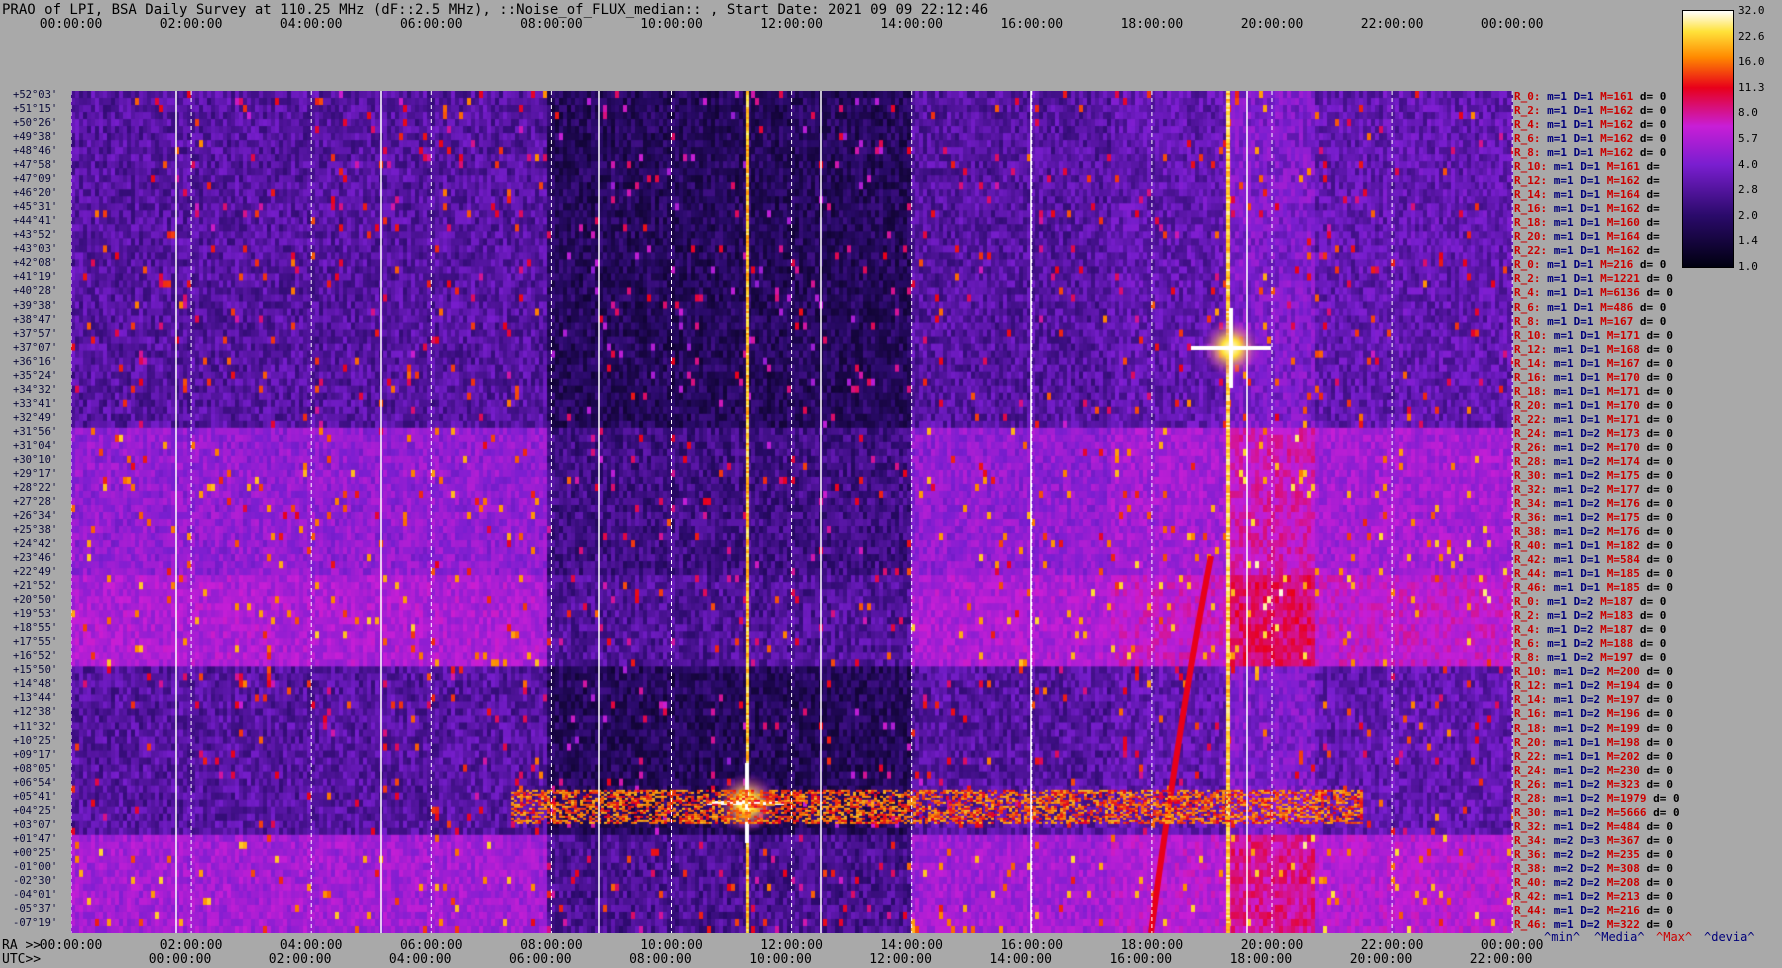 The width and height of the screenshot is (1782, 968). Describe the element at coordinates (35, 642) in the screenshot. I see `declination-label: +17°55'` at that location.